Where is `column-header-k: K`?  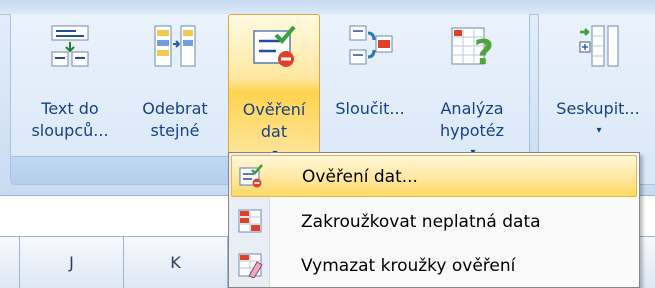 column-header-k: K is located at coordinates (176, 262).